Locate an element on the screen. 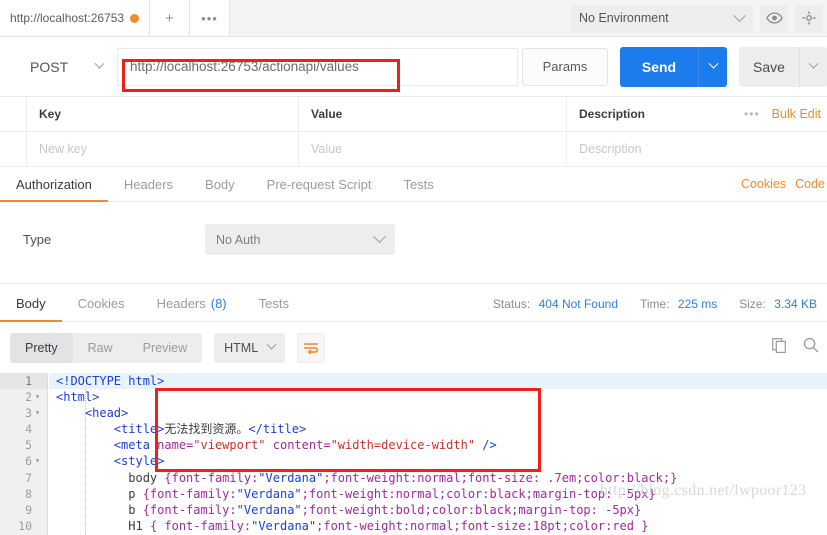  response-tab-body: Body is located at coordinates (31, 304).